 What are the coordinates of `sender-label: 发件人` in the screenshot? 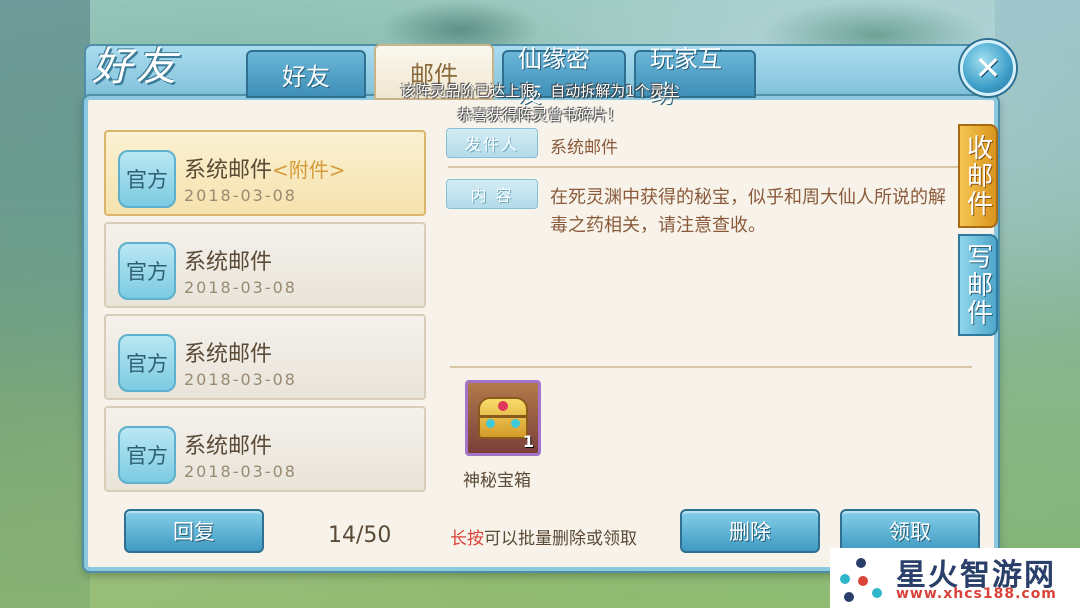 It's located at (492, 143).